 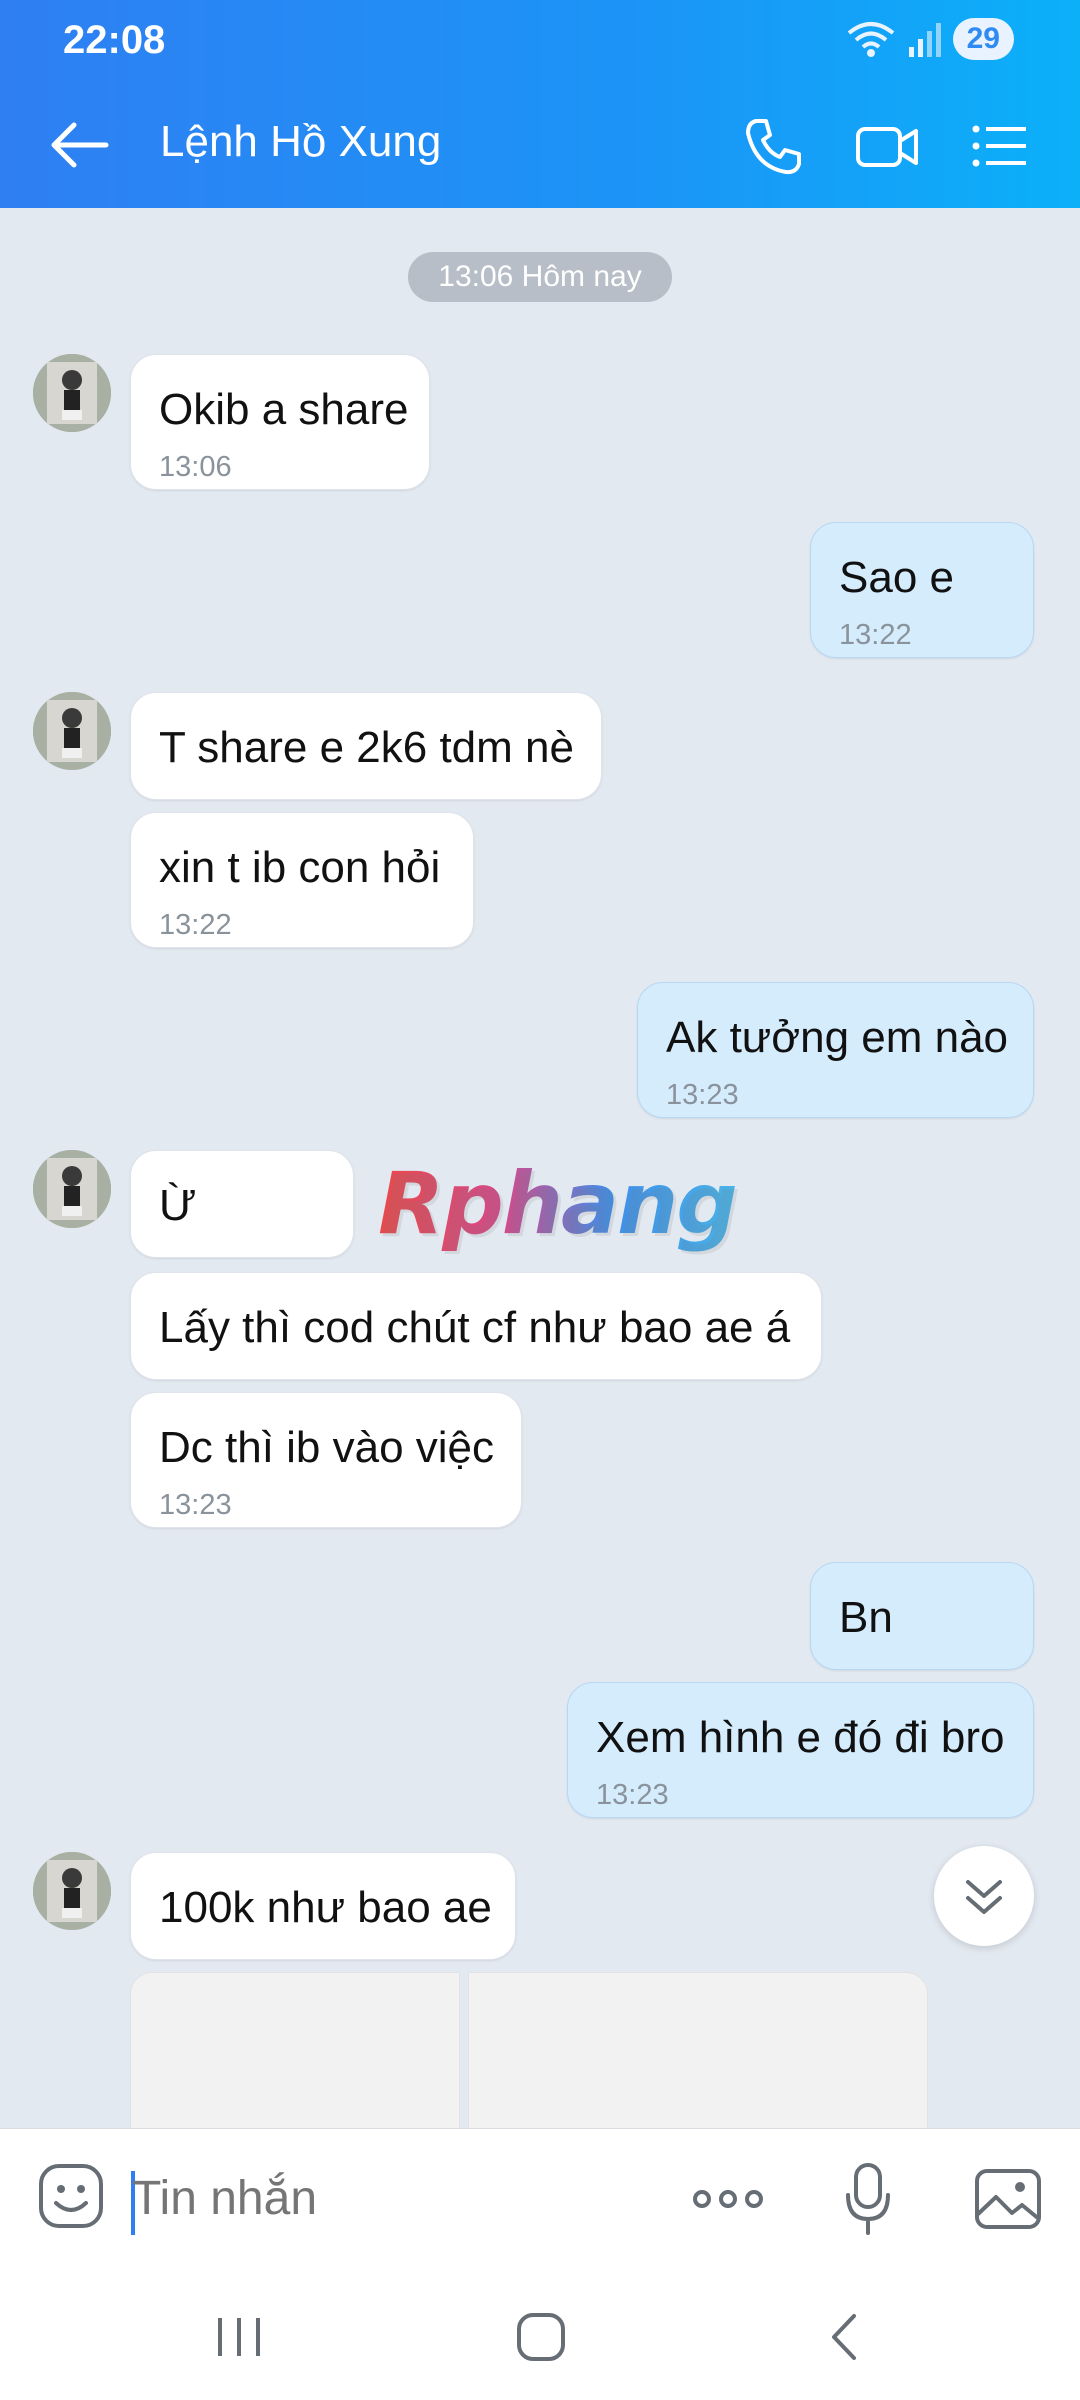 I want to click on message-bubble-incoming: T share e 2k6 tdm nè, so click(x=366, y=746).